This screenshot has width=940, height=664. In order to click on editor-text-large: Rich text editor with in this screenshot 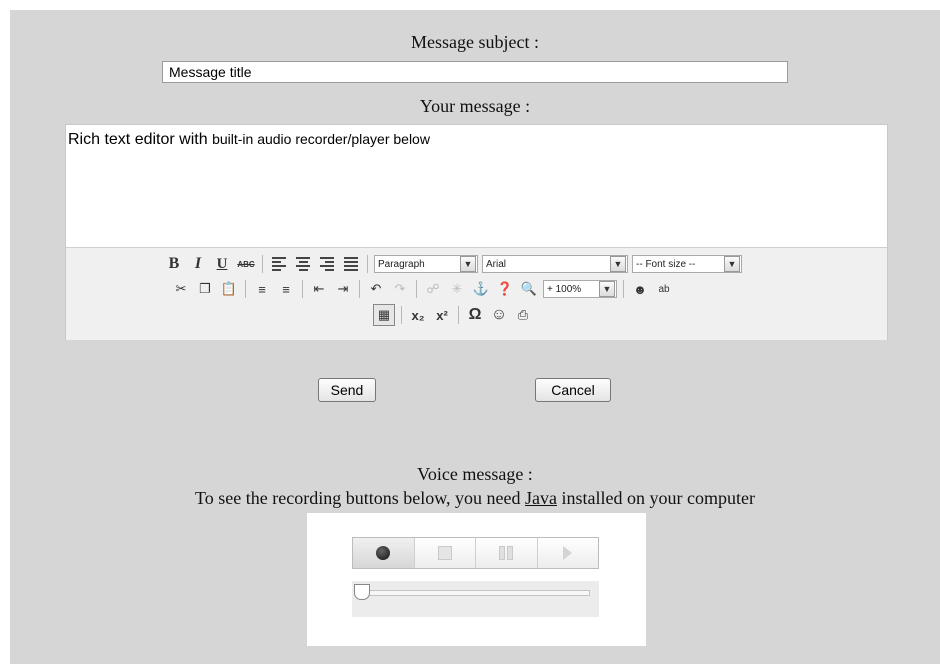, I will do `click(140, 139)`.